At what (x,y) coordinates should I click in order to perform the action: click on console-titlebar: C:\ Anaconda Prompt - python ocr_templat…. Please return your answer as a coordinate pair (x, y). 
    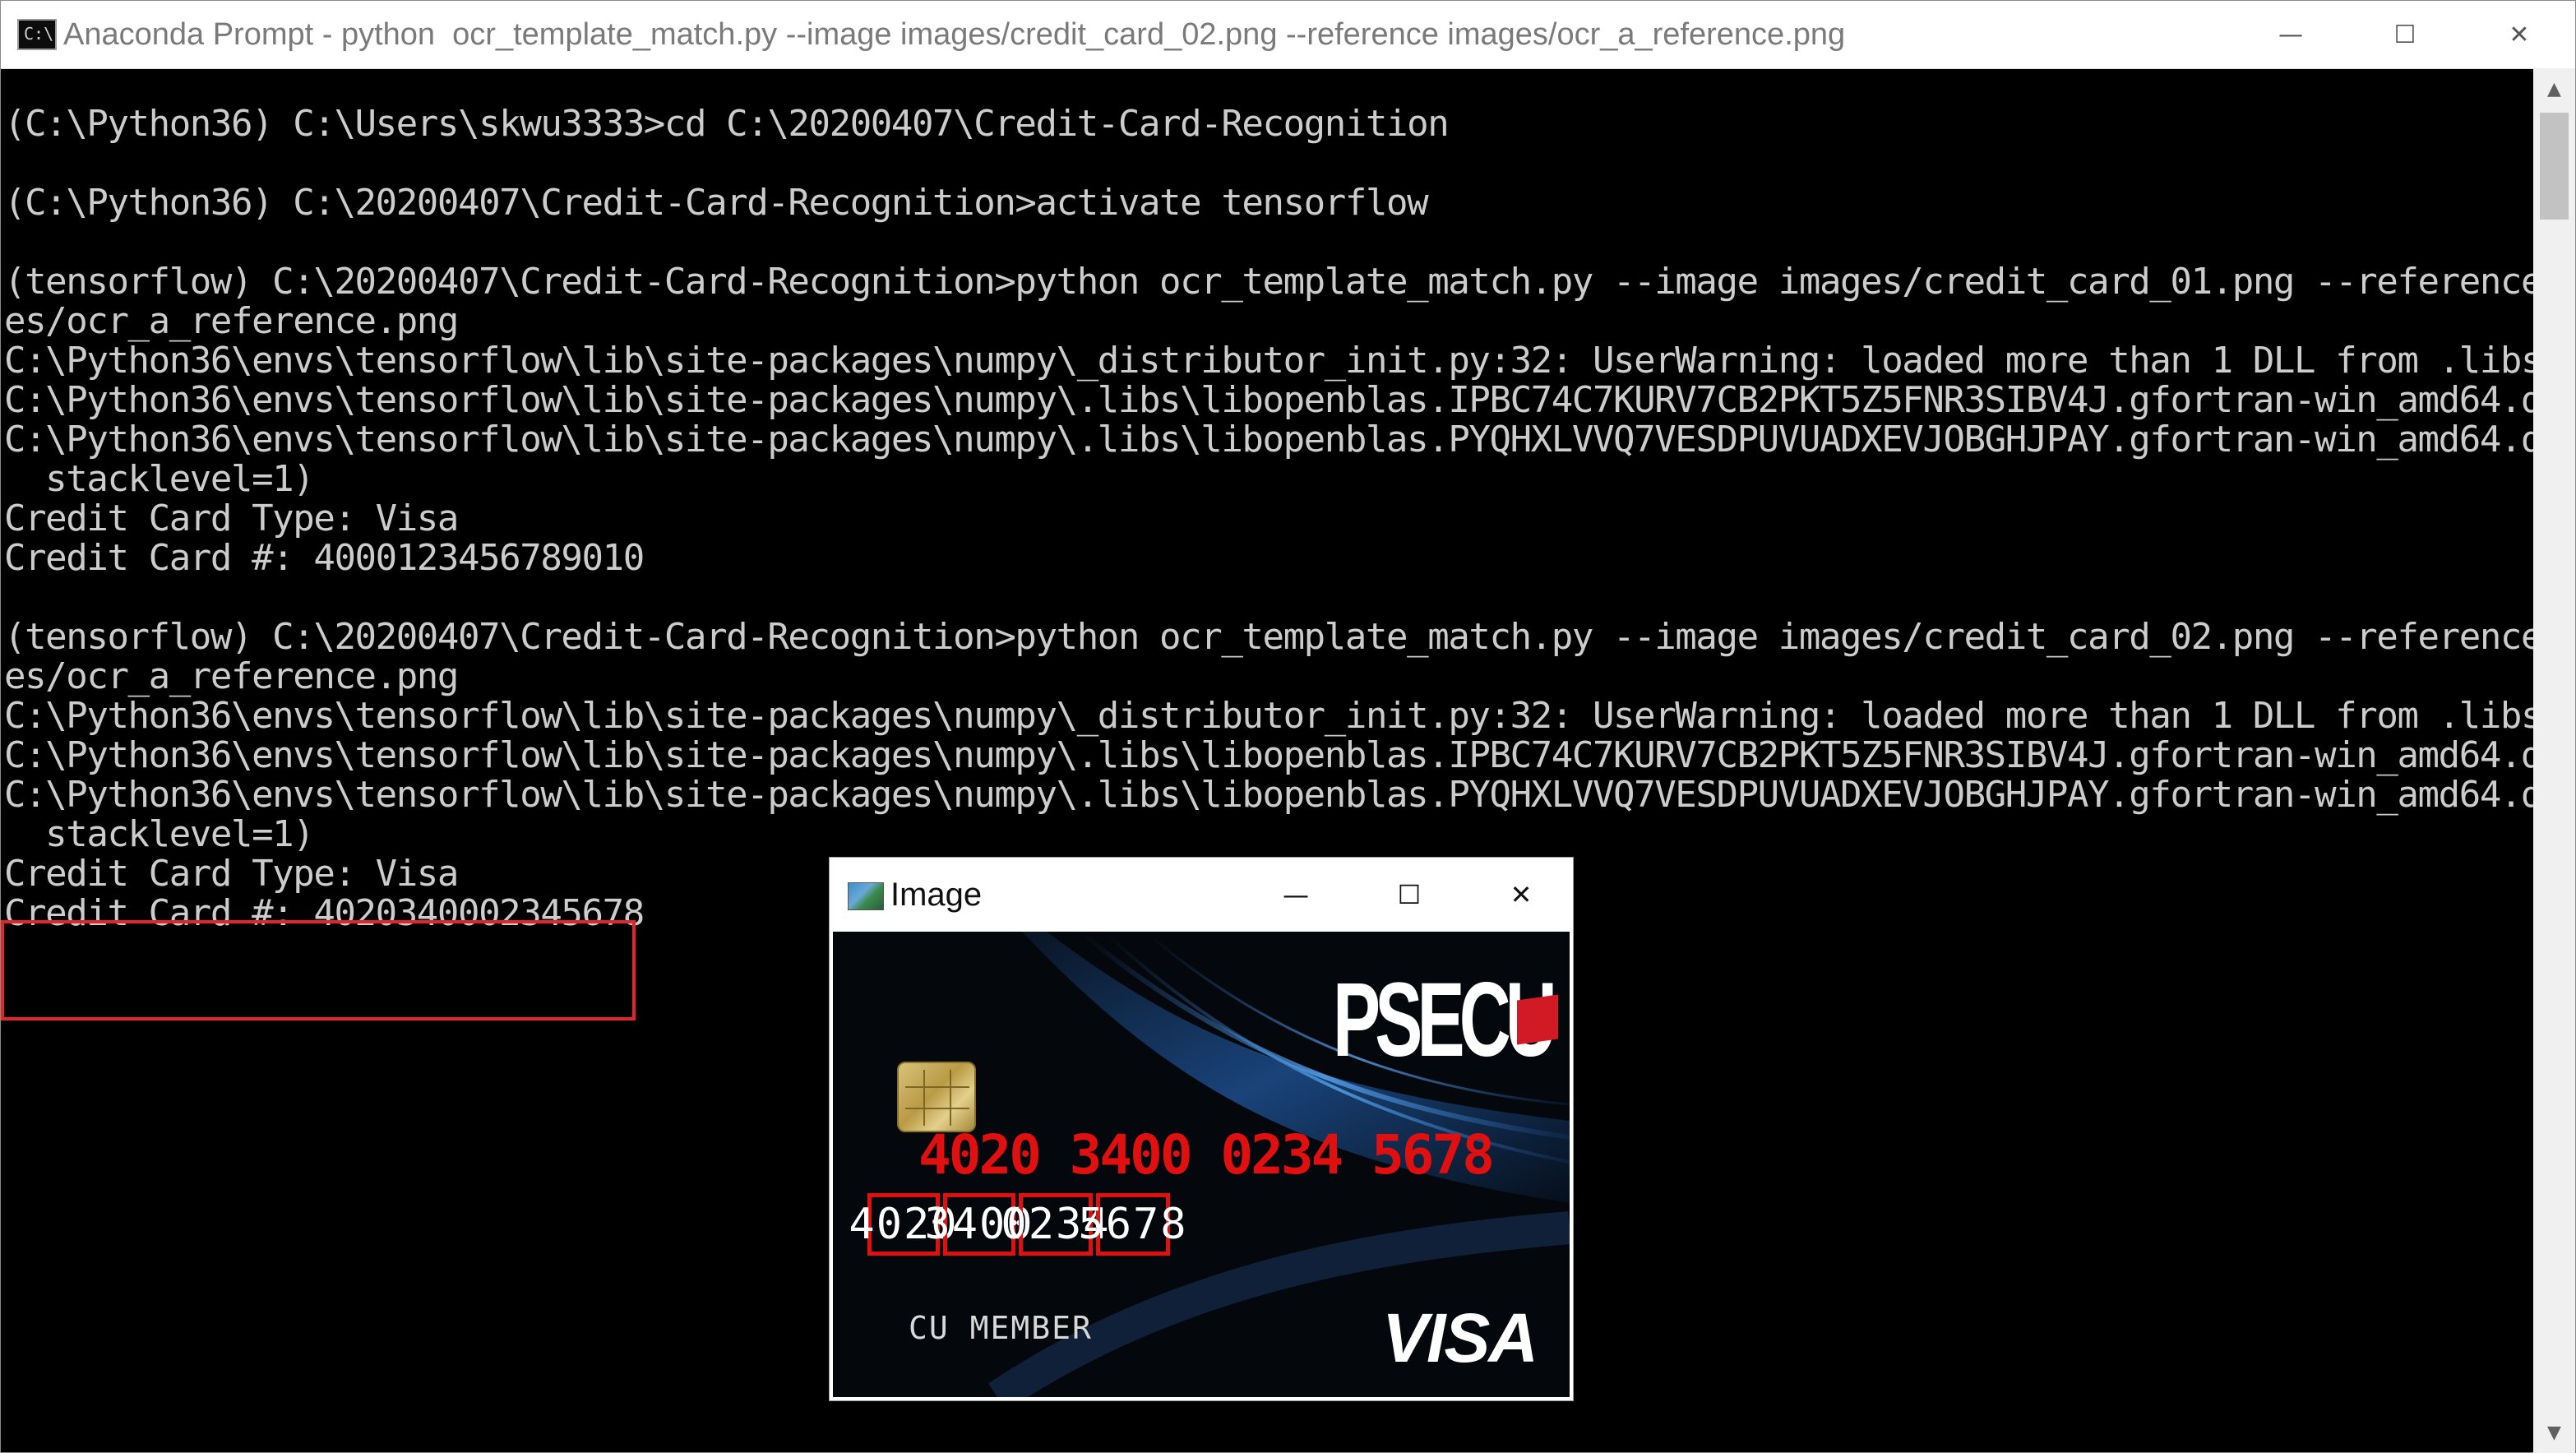
    Looking at the image, I should click on (1288, 35).